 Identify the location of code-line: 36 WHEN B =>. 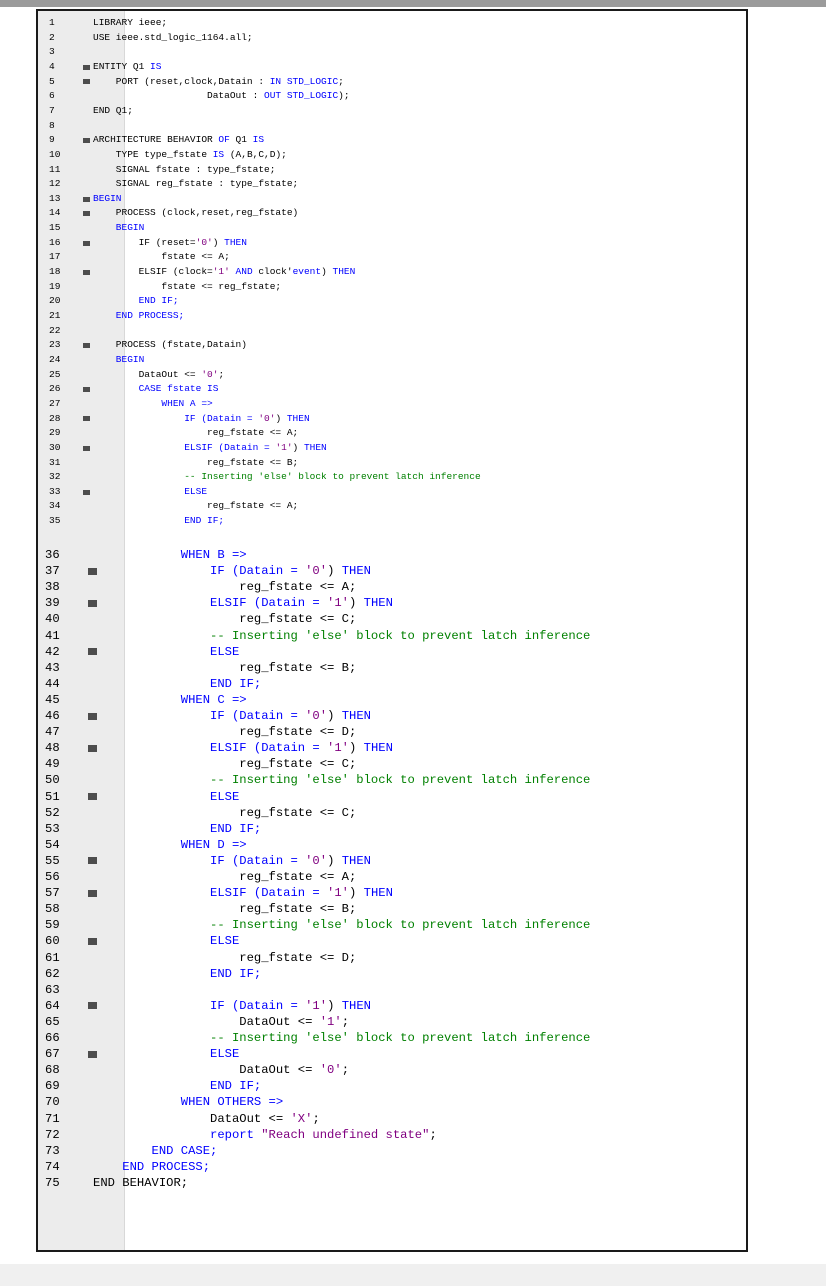
(392, 555).